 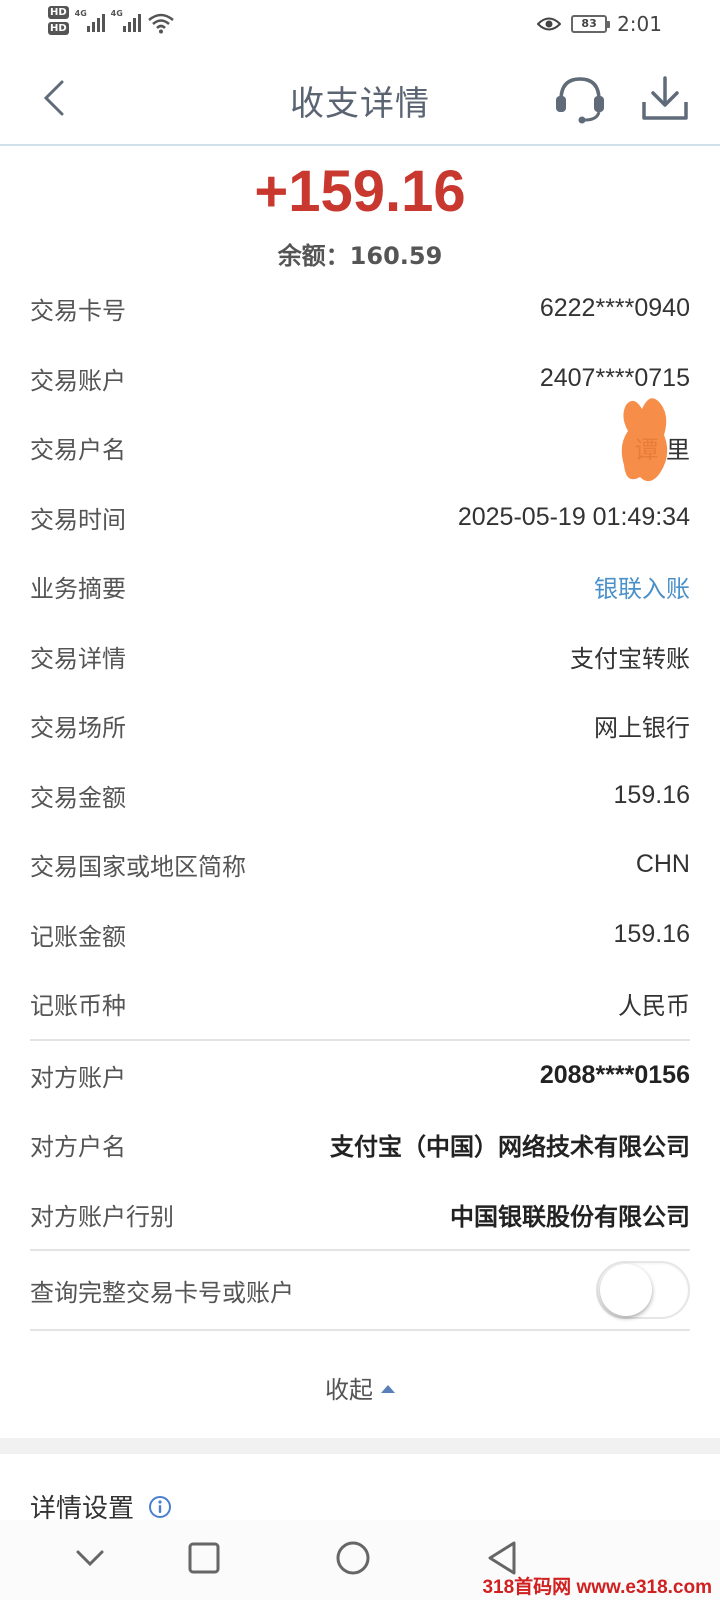 I want to click on collapse-label: 收起, so click(x=349, y=1390).